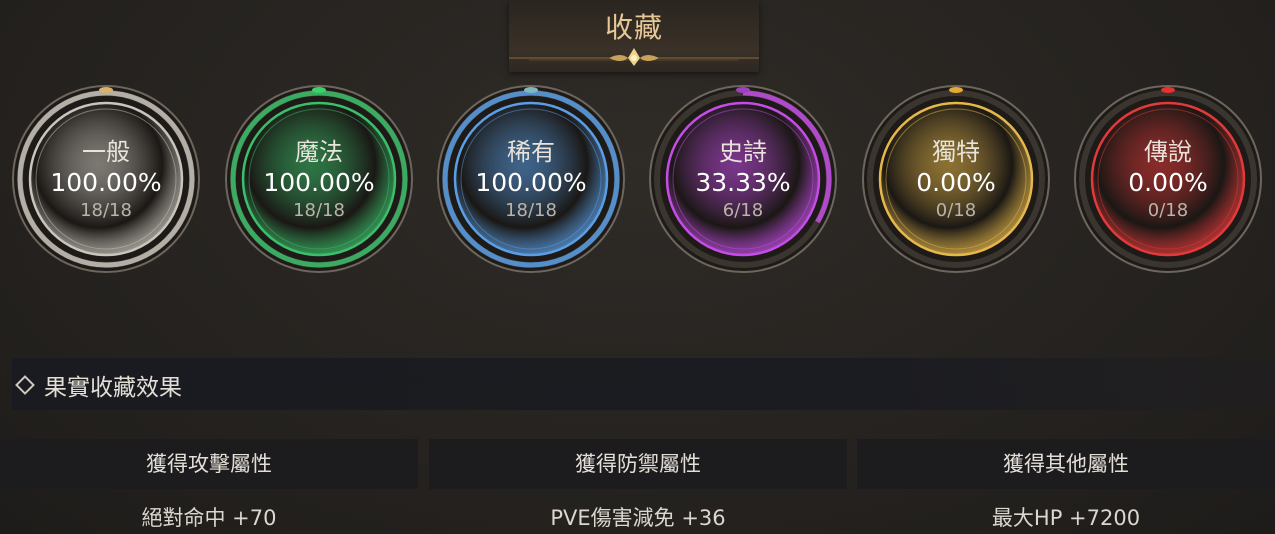 The width and height of the screenshot is (1275, 534). I want to click on page-title: 收藏, so click(633, 27).